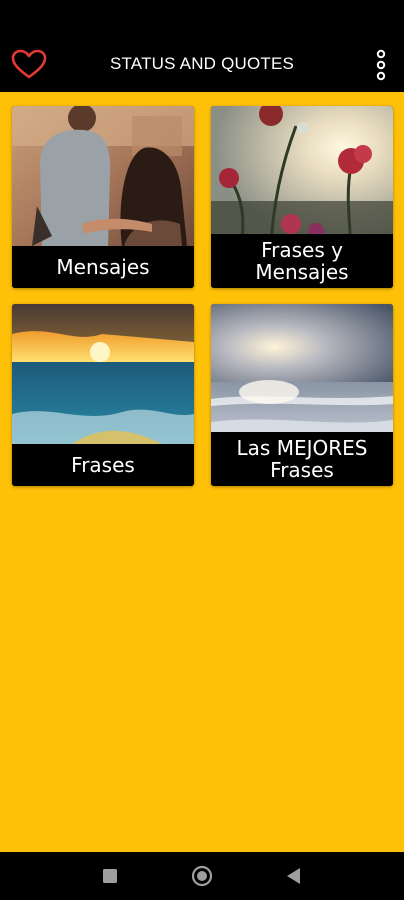  Describe the element at coordinates (103, 176) in the screenshot. I see `couple-photo` at that location.